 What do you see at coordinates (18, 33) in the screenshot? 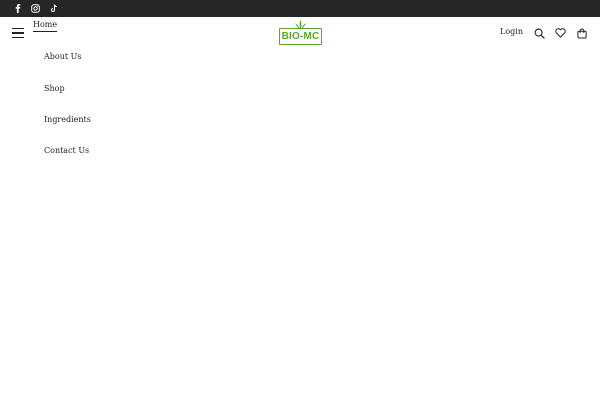
I see `menu-icon` at bounding box center [18, 33].